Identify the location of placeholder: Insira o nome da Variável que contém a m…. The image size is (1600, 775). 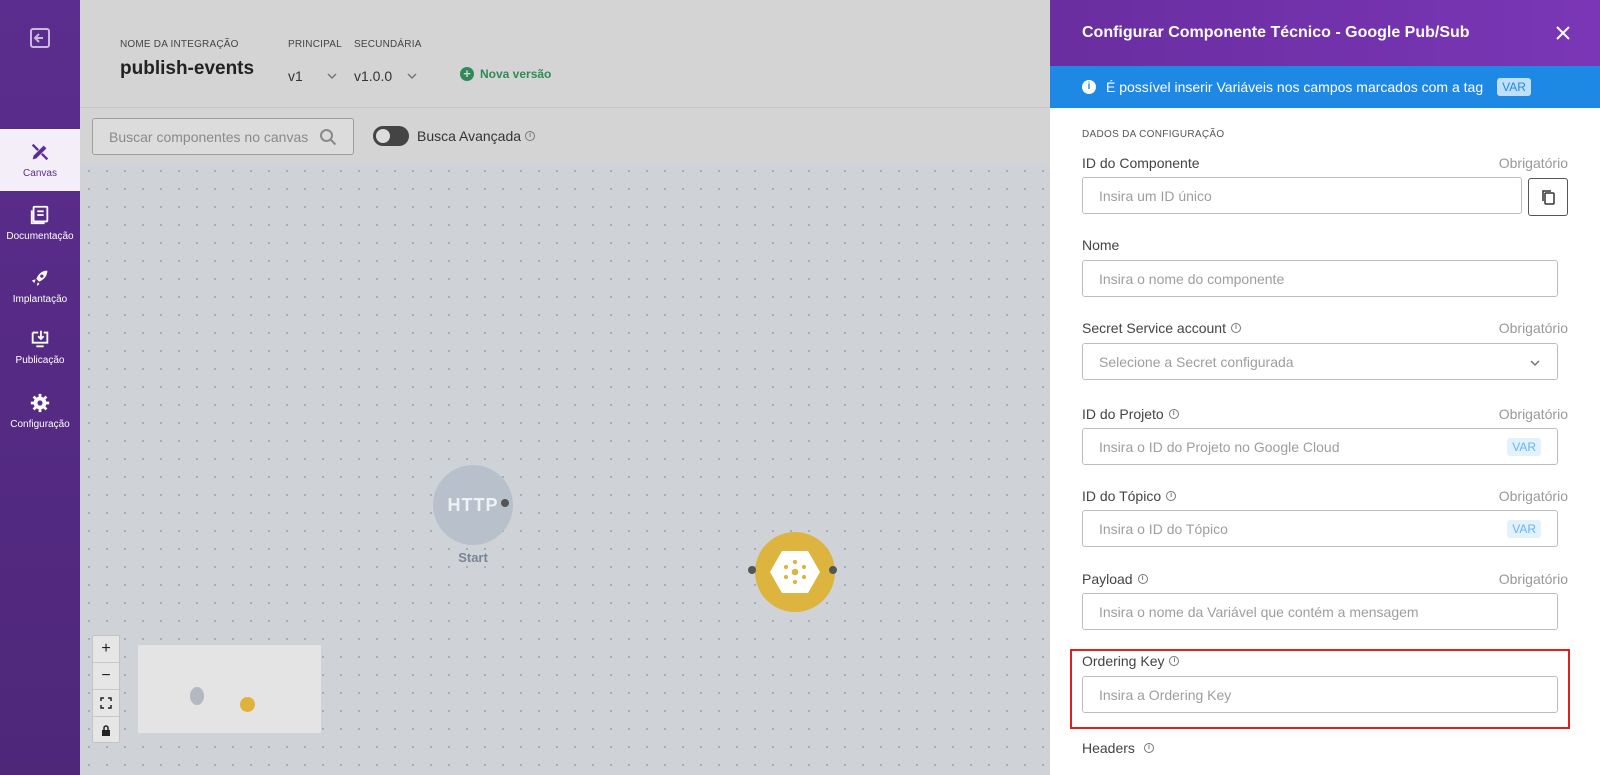
(1259, 612).